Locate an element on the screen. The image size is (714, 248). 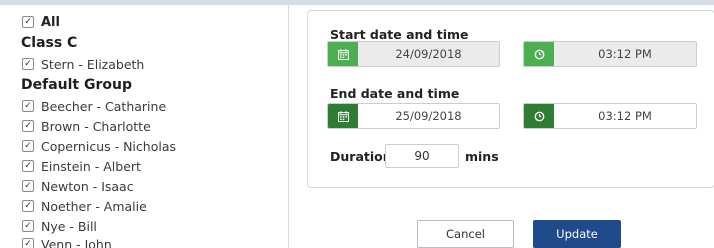
start-time-field: 03:12 PM is located at coordinates (610, 54).